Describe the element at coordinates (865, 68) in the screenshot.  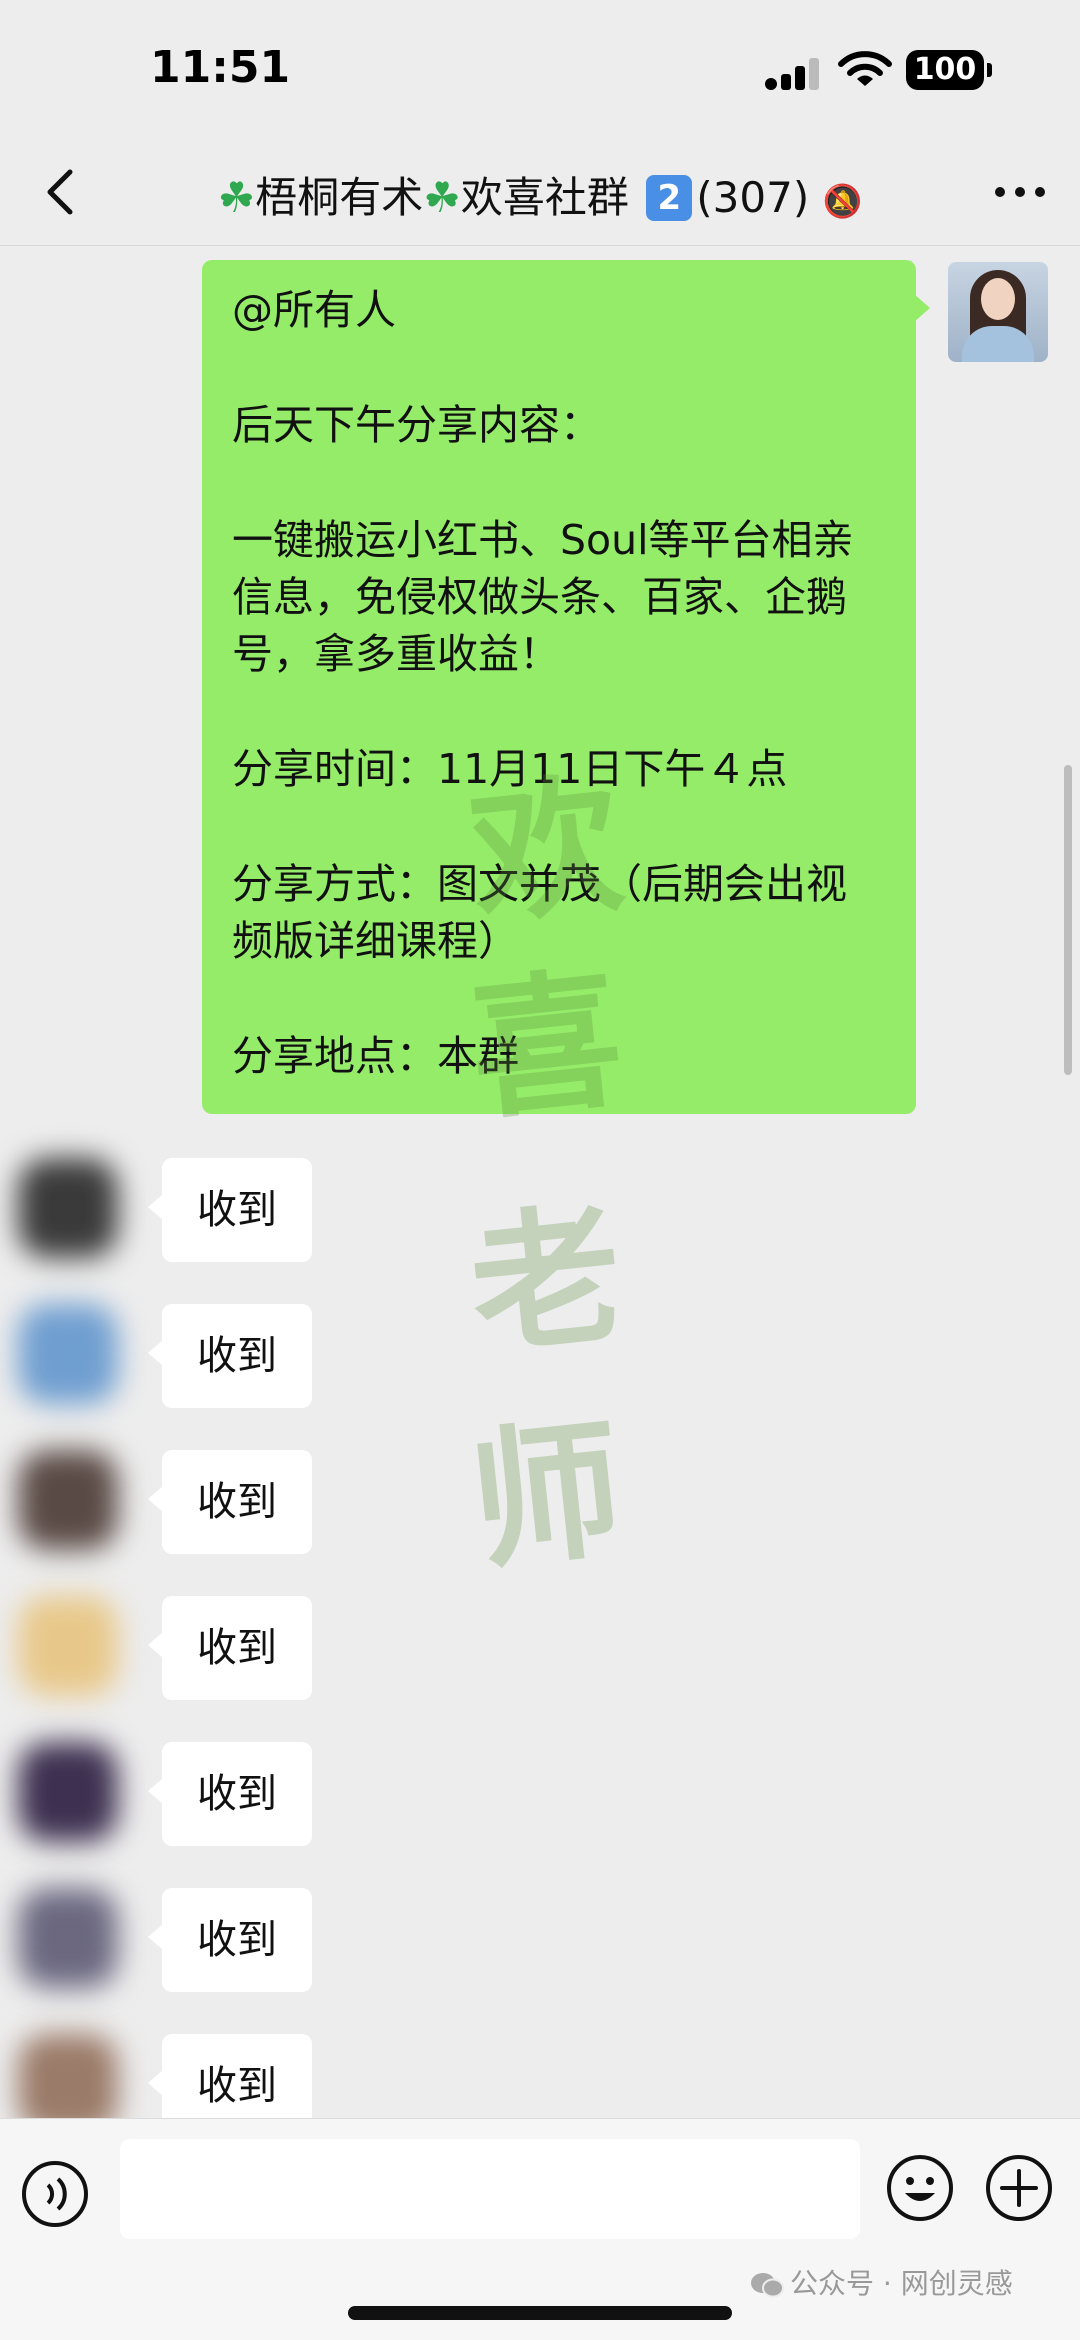
I see `wifi-icon` at that location.